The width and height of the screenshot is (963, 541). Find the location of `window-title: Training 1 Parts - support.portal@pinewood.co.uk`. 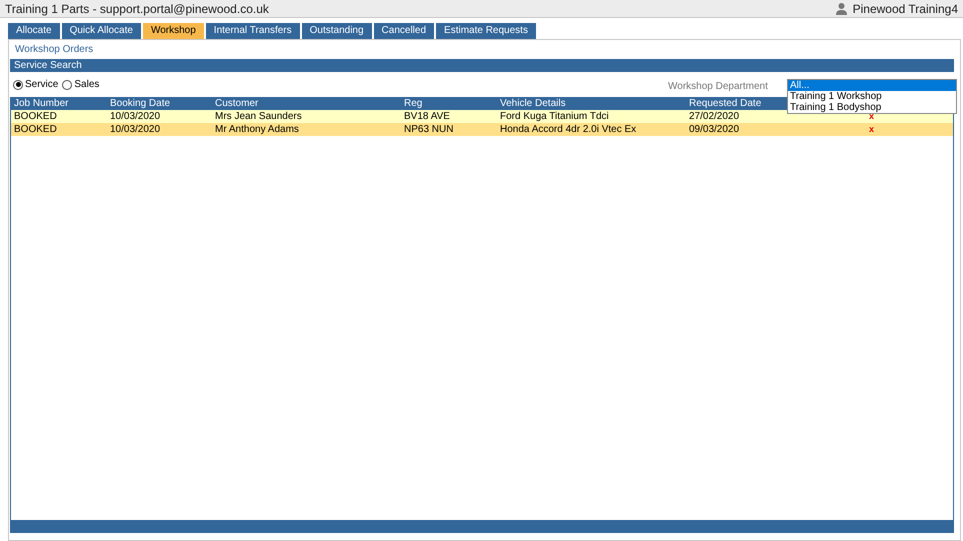

window-title: Training 1 Parts - support.portal@pinewood.co.uk is located at coordinates (137, 9).